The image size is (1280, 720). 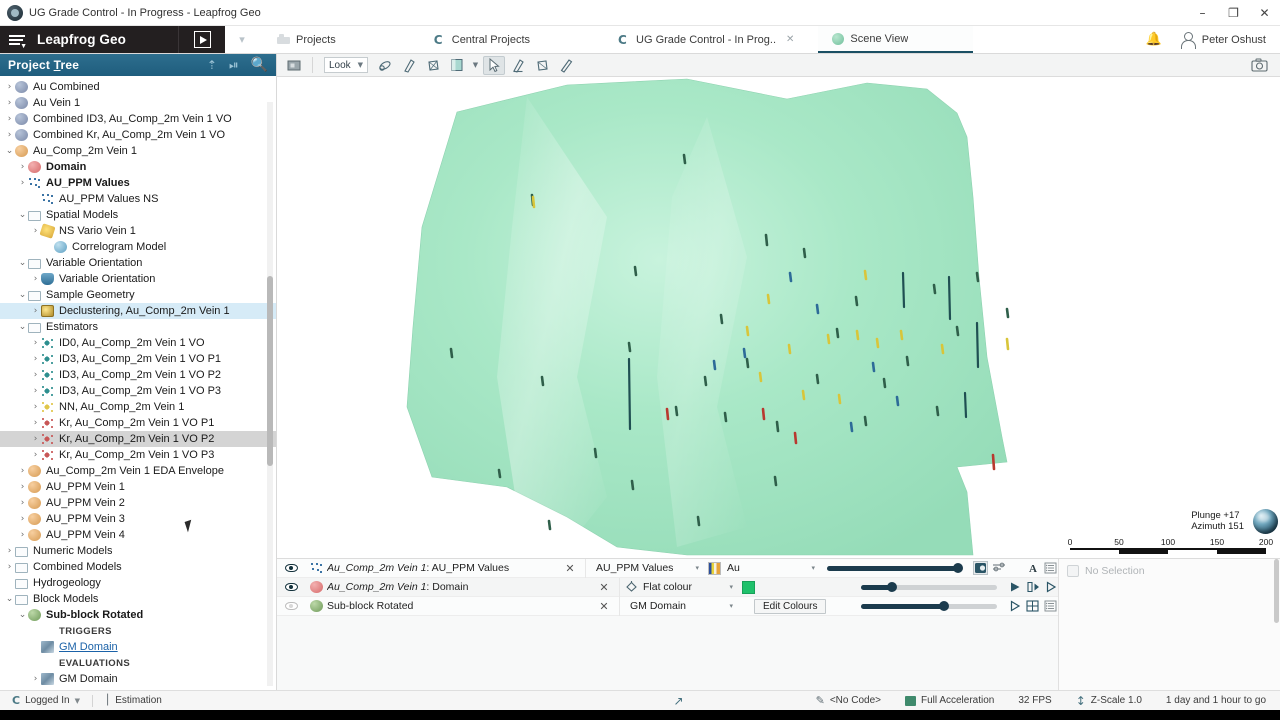 What do you see at coordinates (1259, 65) in the screenshot?
I see `camera-snapshot-icon` at bounding box center [1259, 65].